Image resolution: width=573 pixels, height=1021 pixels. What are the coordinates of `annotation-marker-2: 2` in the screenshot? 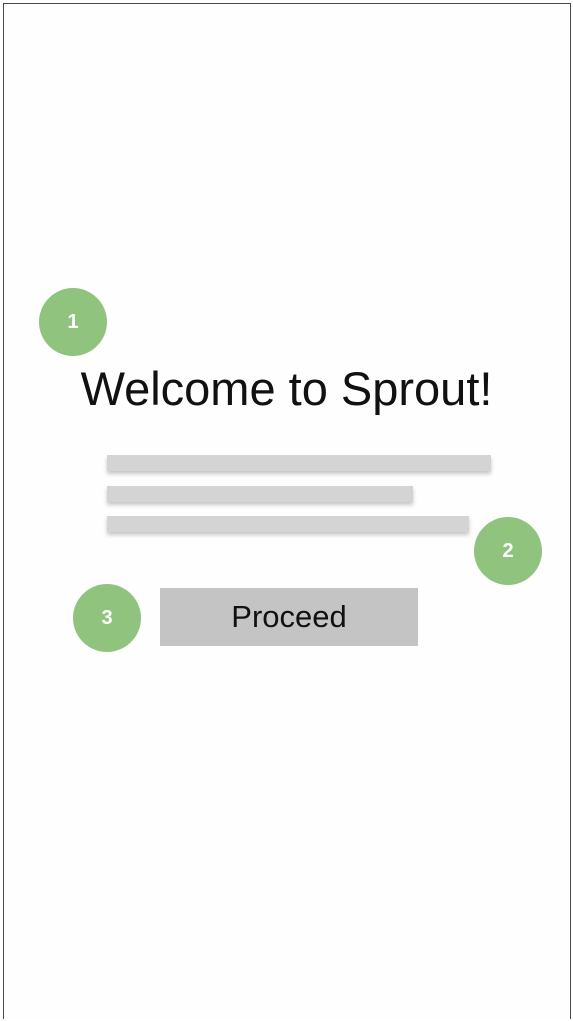 It's located at (508, 551).